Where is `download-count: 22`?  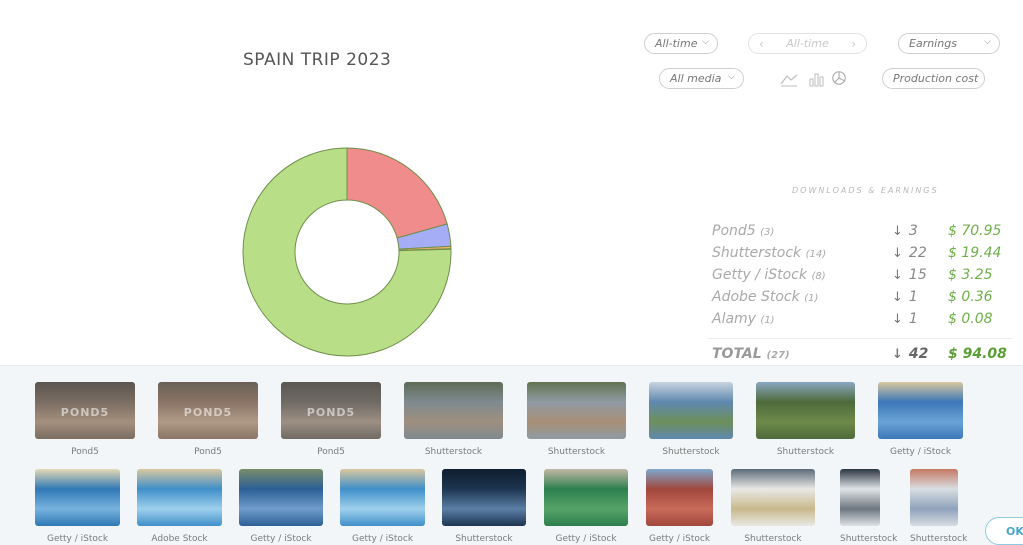
download-count: 22 is located at coordinates (917, 253).